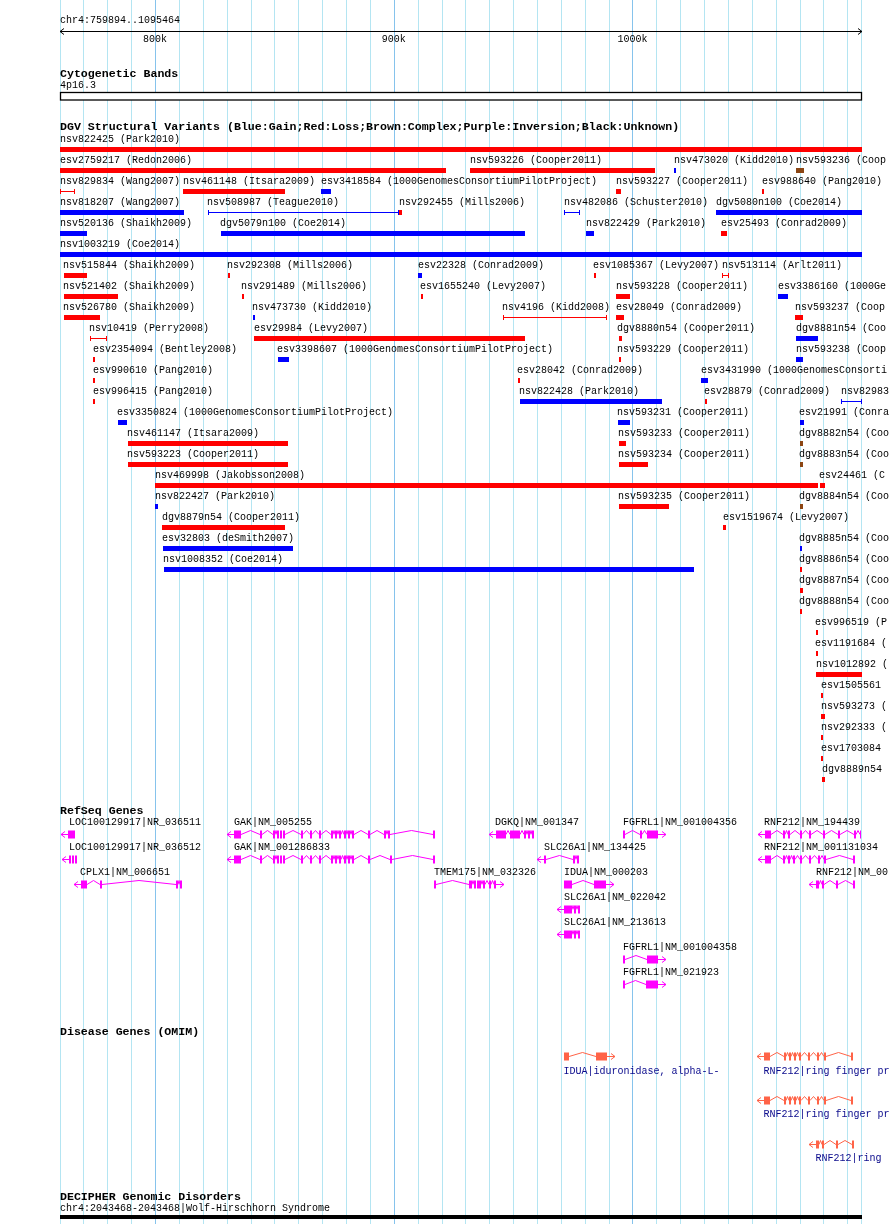  I want to click on variant-label: nsv593238 (Coop, so click(841, 350).